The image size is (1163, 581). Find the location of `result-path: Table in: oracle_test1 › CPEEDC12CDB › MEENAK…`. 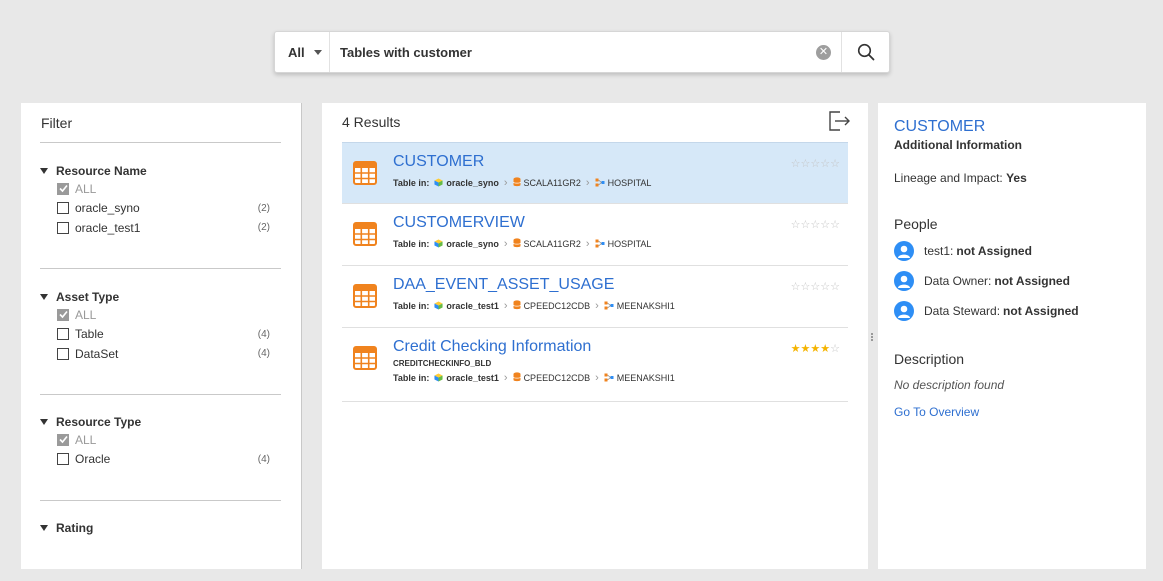

result-path: Table in: oracle_test1 › CPEEDC12CDB › MEENAK… is located at coordinates (534, 378).